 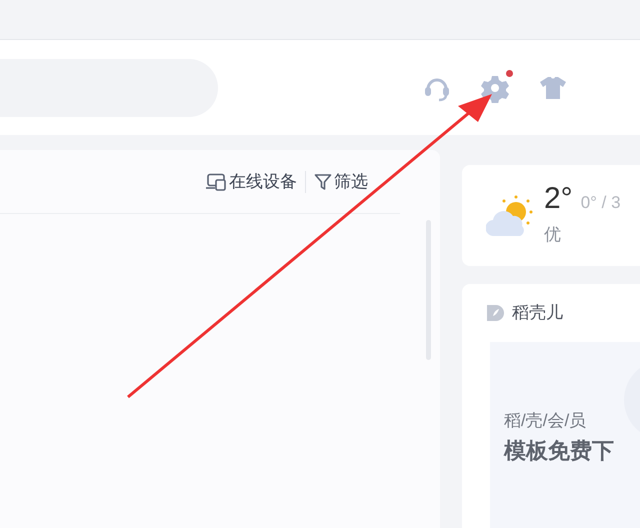 What do you see at coordinates (216, 181) in the screenshot?
I see `device-icon` at bounding box center [216, 181].